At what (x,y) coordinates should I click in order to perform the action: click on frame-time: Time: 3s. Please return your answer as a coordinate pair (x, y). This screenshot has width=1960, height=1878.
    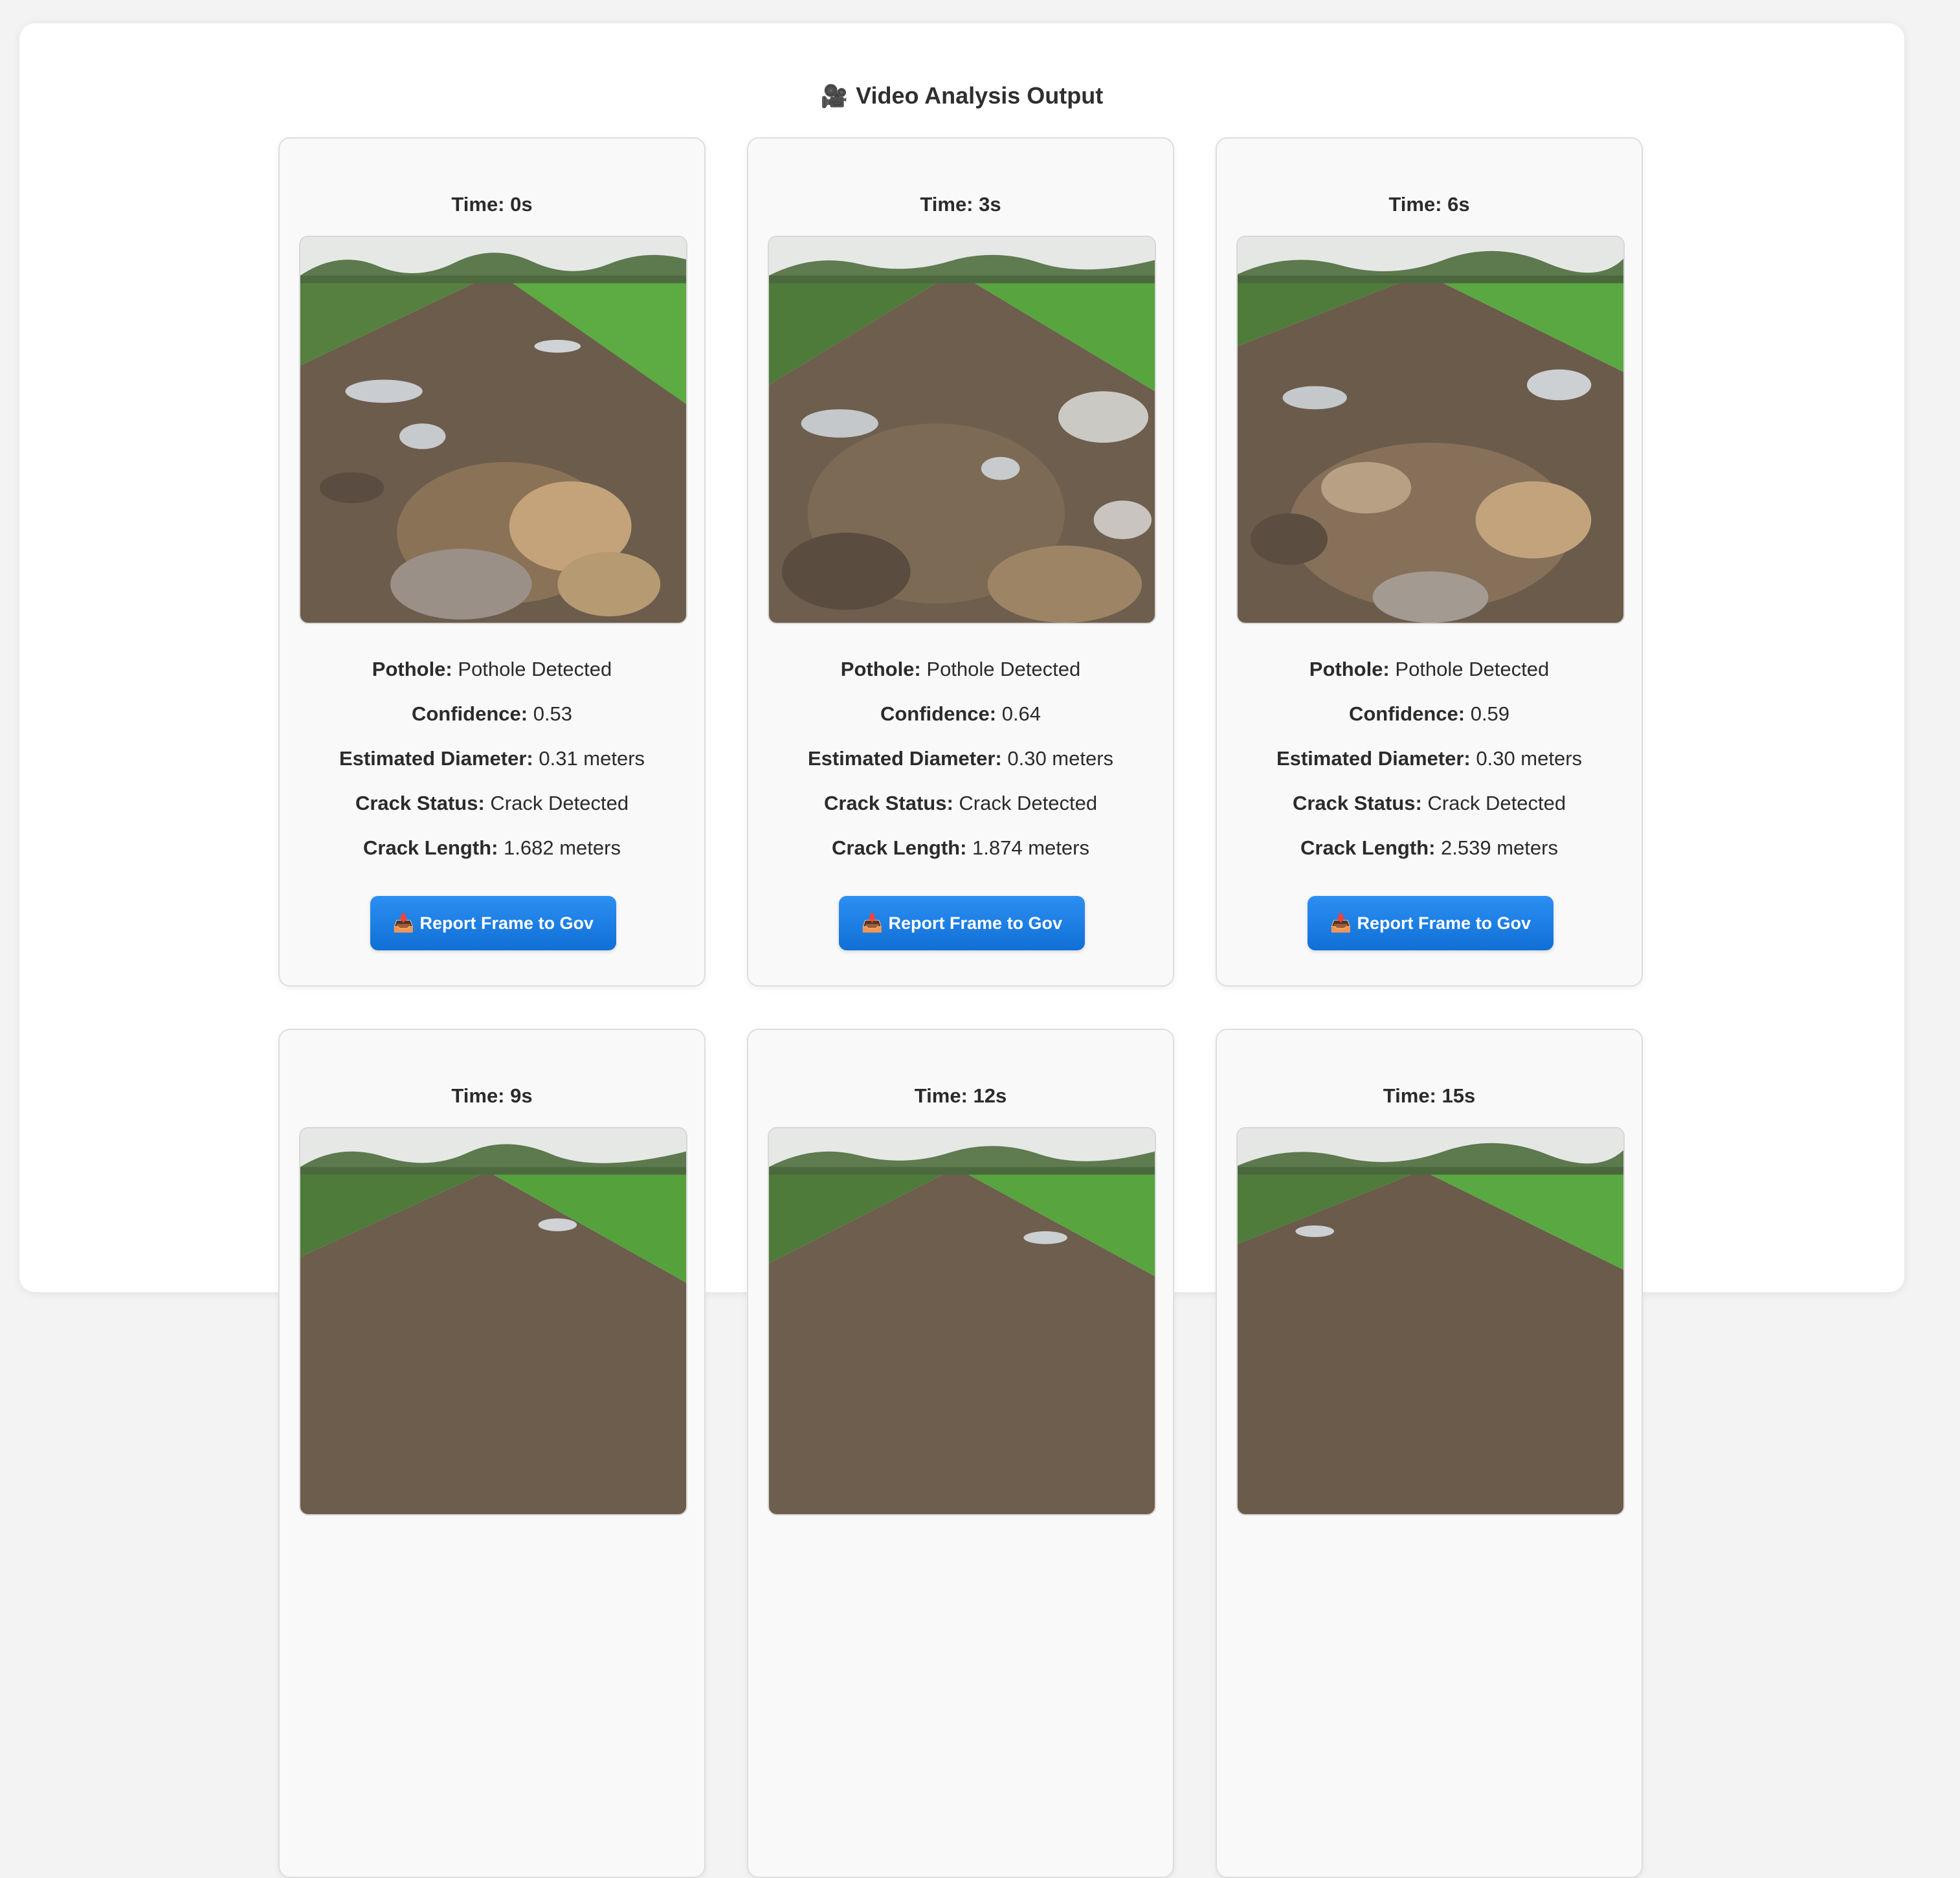
    Looking at the image, I should click on (960, 204).